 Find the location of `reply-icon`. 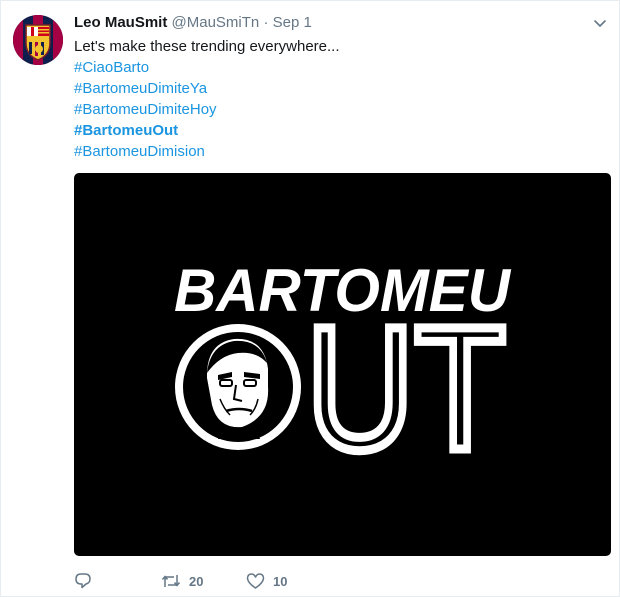

reply-icon is located at coordinates (83, 581).